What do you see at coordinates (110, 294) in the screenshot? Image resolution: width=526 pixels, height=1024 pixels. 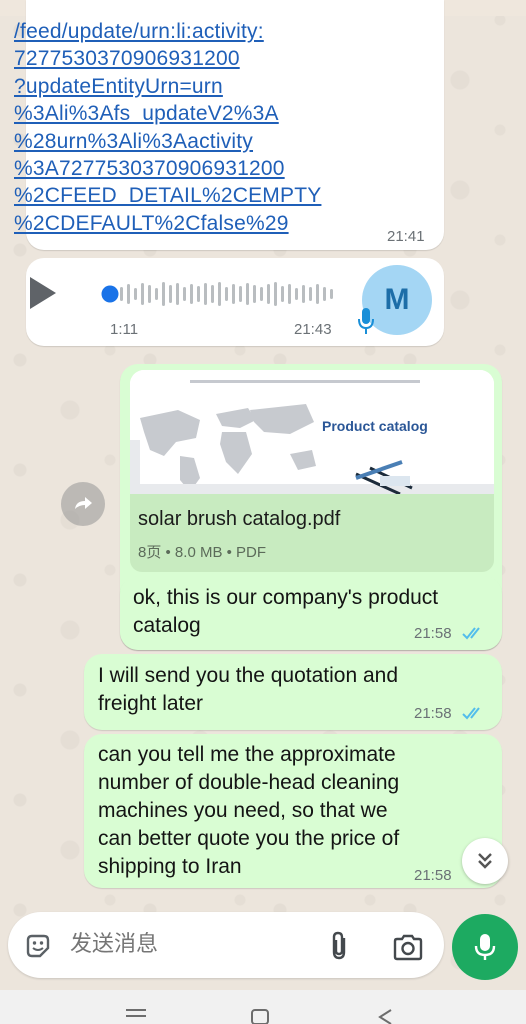 I see `playback-position-dot` at bounding box center [110, 294].